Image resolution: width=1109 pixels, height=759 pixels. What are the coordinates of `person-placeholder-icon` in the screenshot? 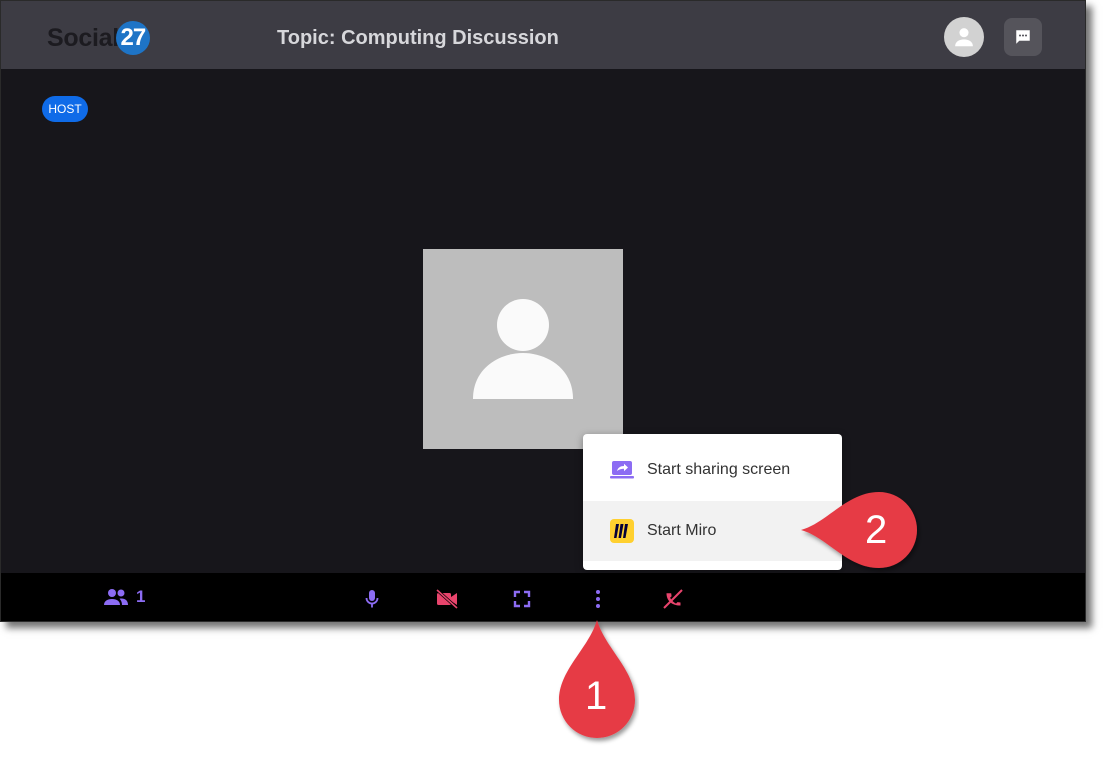 It's located at (523, 349).